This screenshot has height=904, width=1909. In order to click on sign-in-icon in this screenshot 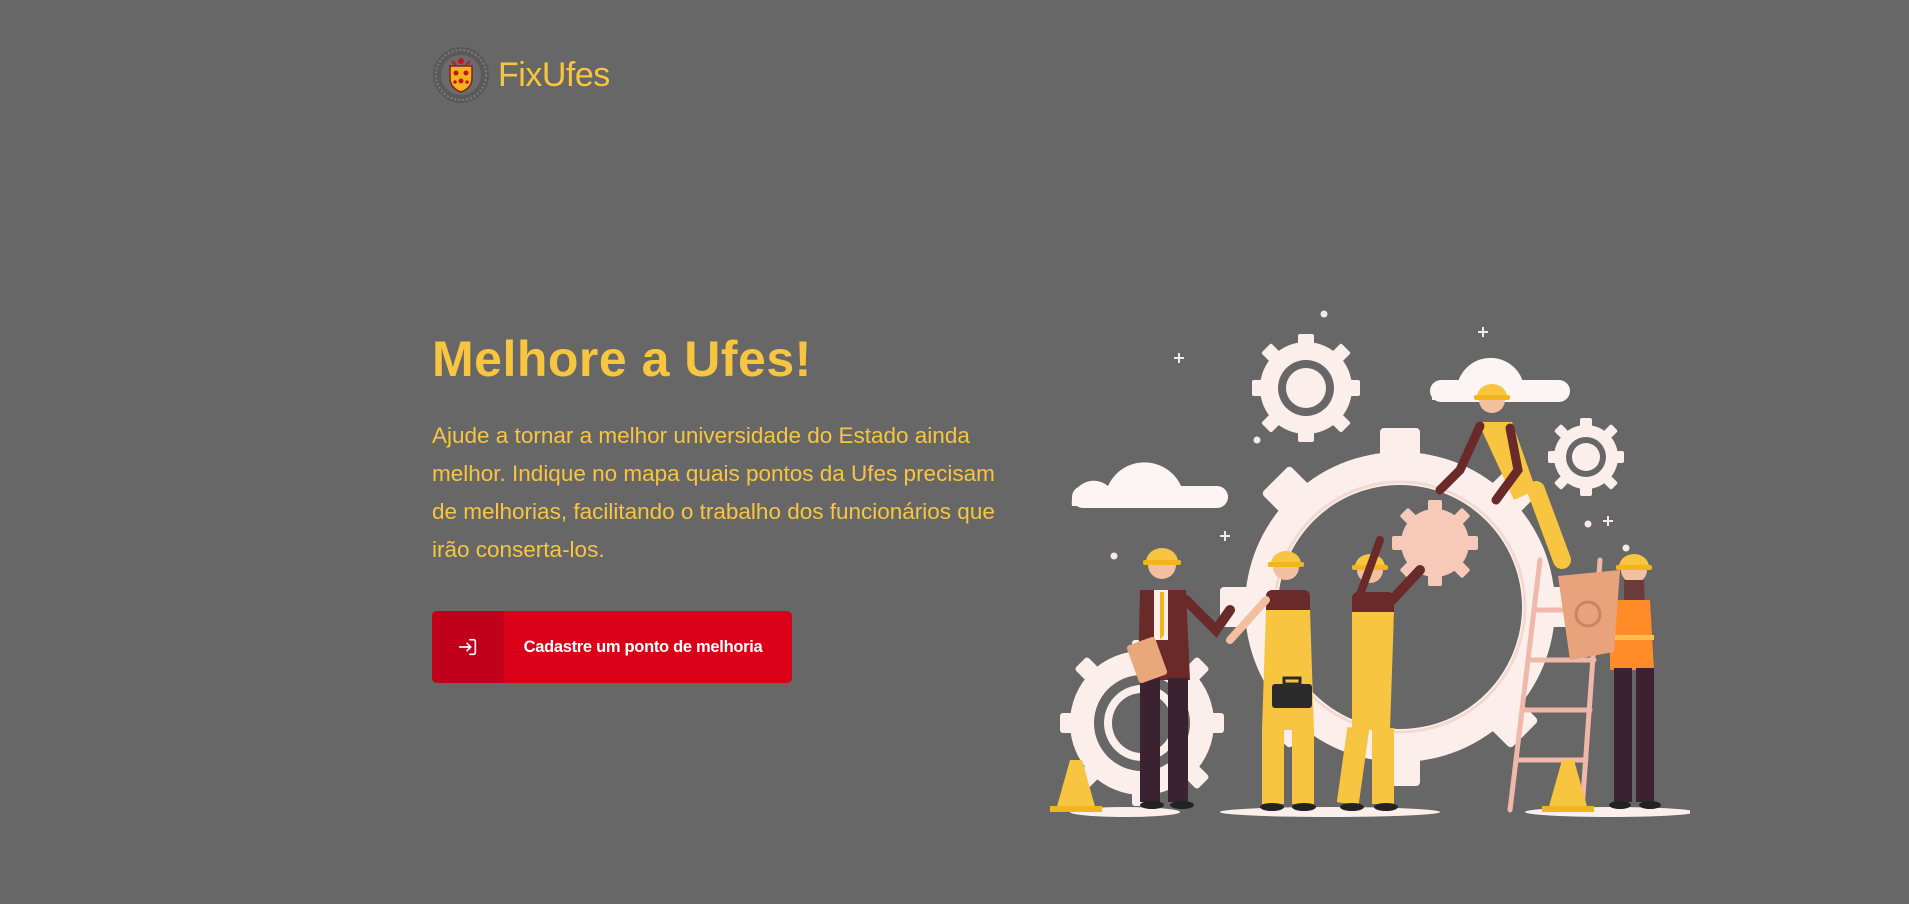, I will do `click(467, 647)`.